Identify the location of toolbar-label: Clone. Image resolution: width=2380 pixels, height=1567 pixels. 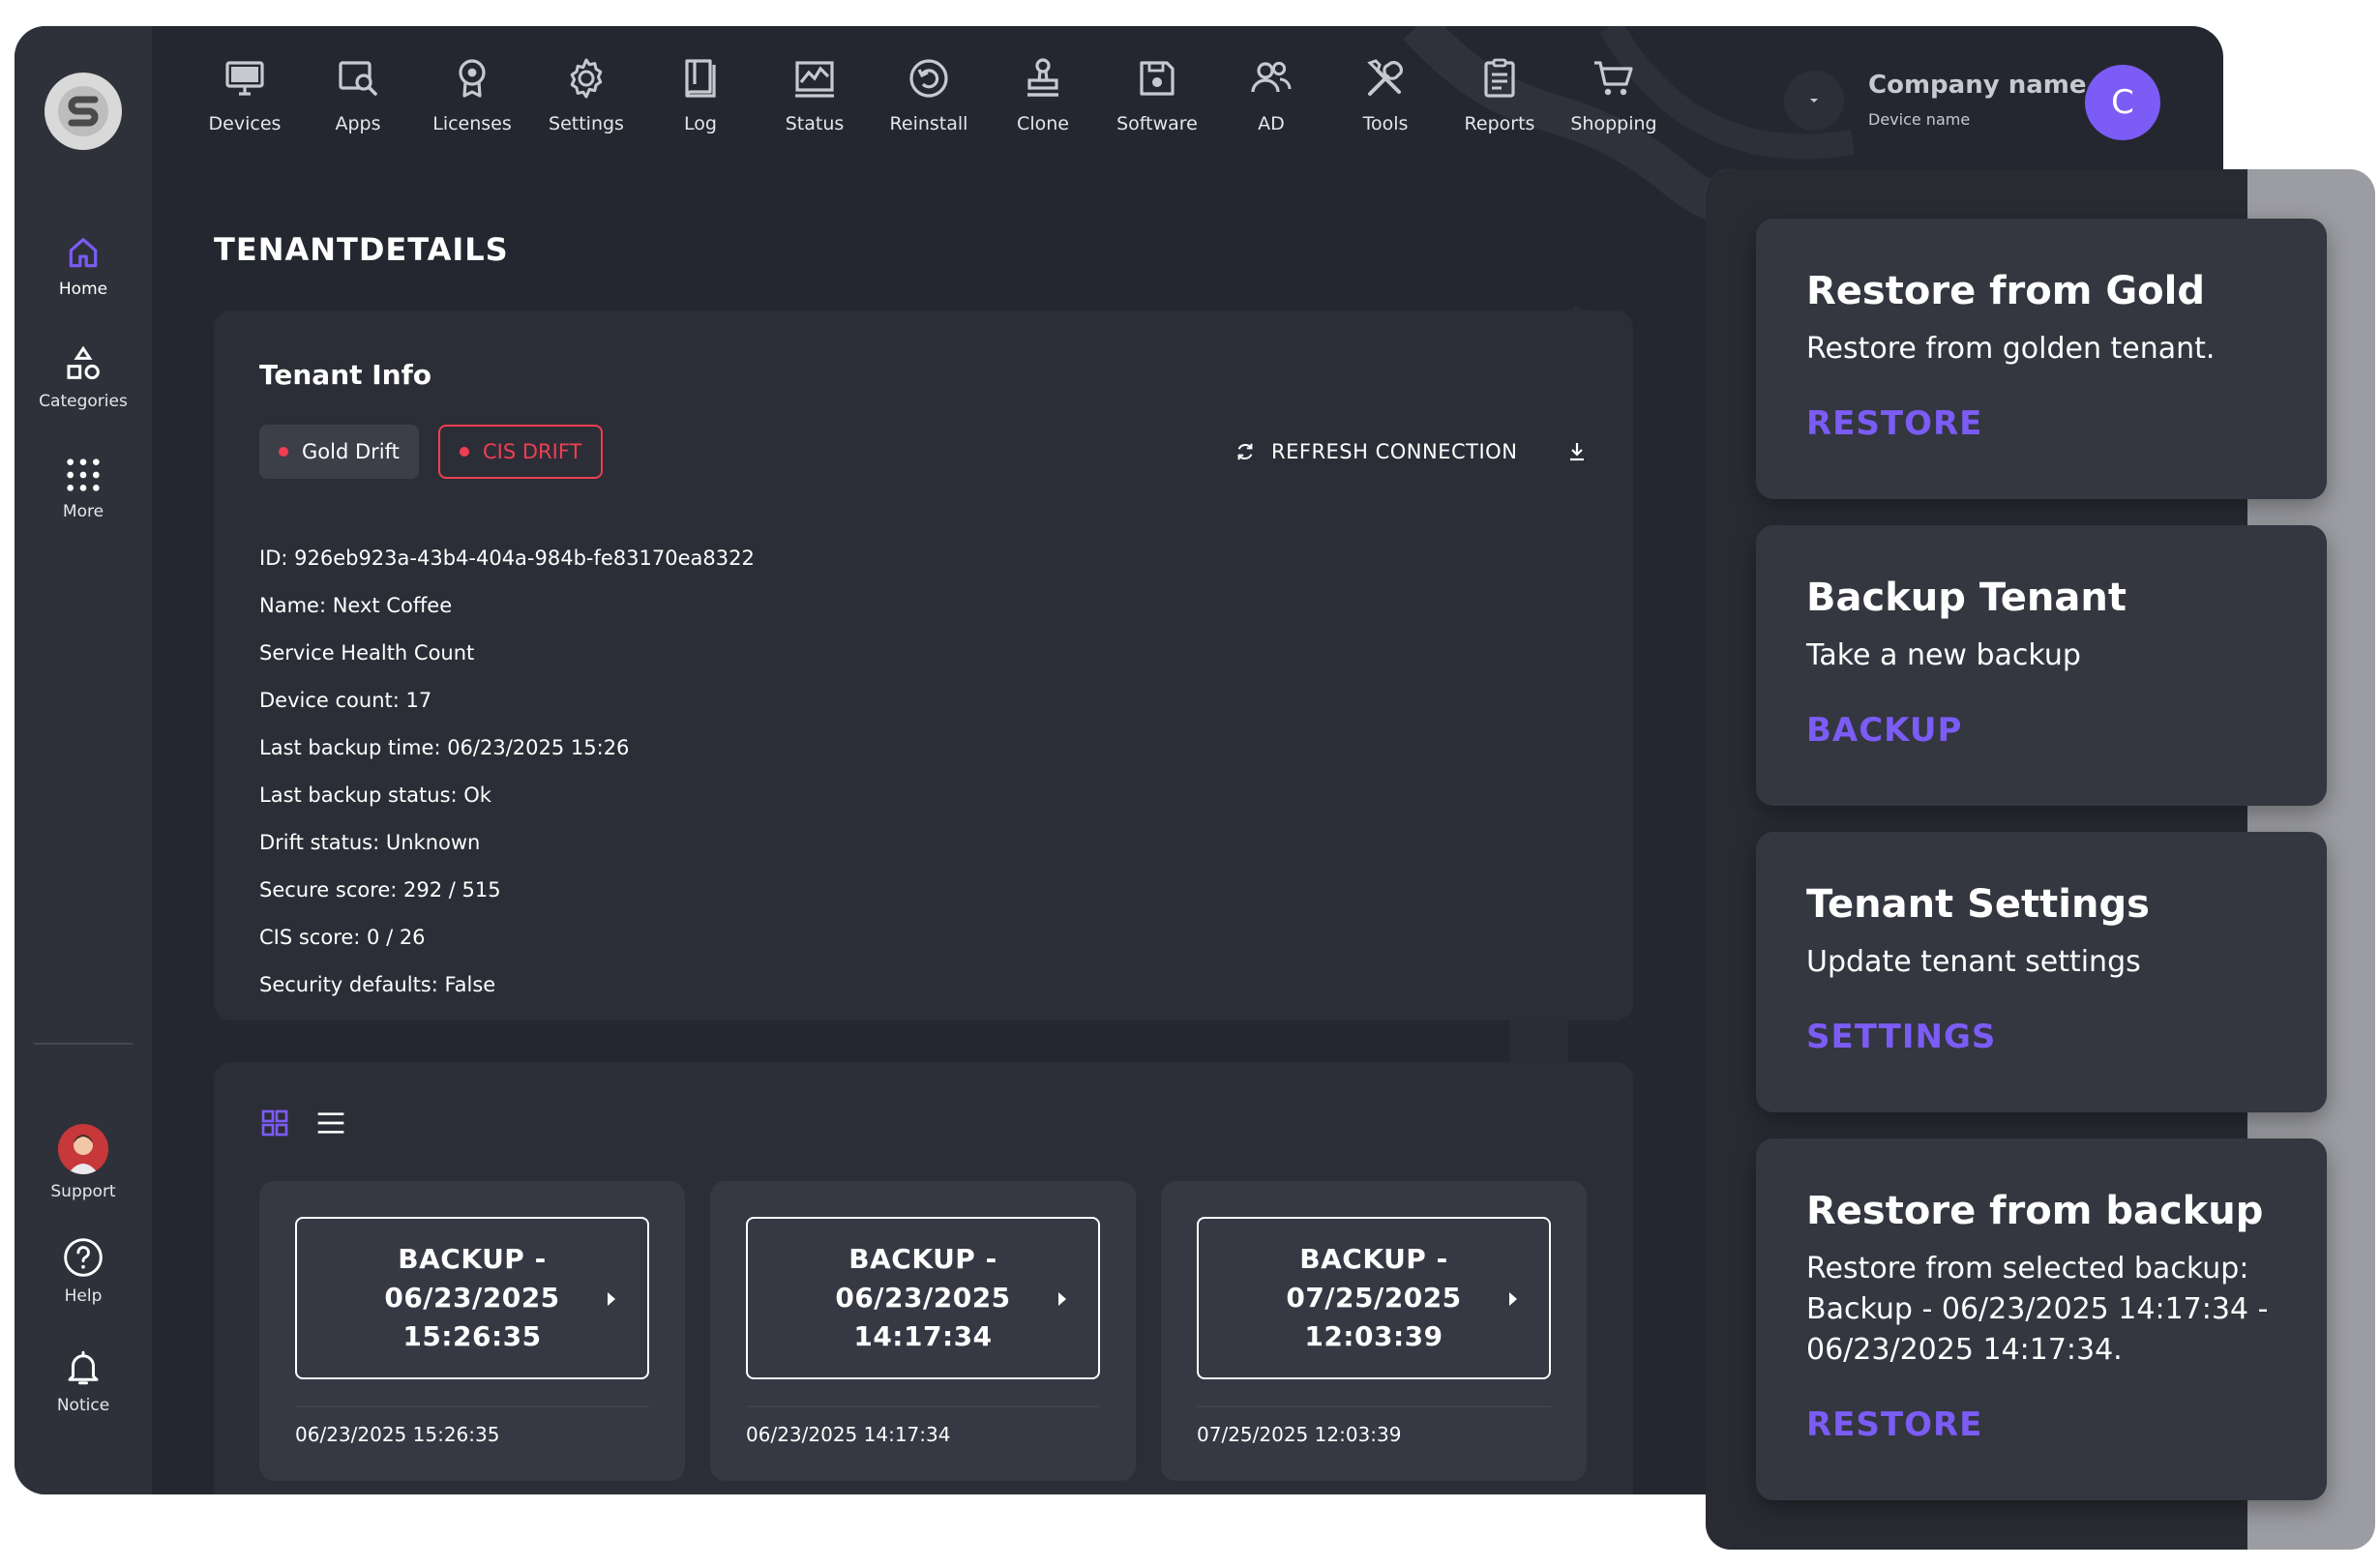
(1043, 123).